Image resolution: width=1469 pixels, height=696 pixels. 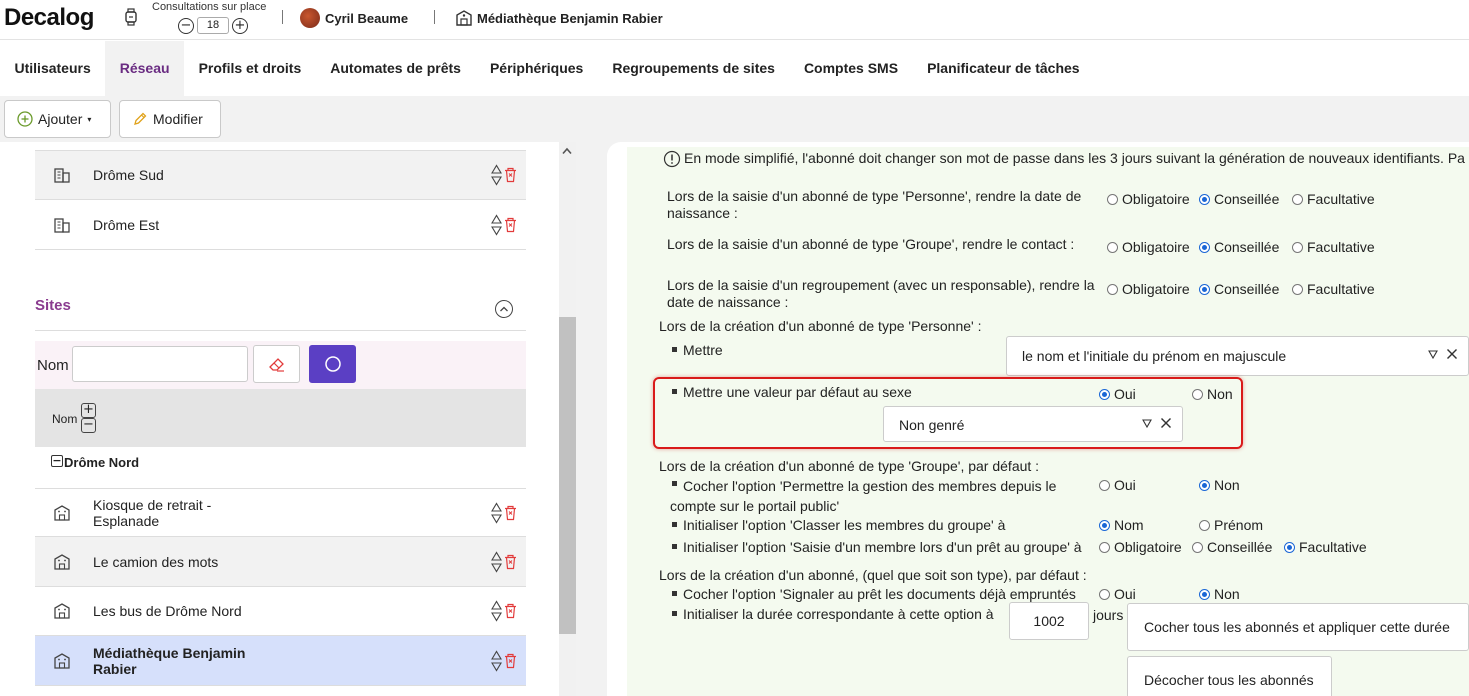 What do you see at coordinates (1140, 547) in the screenshot?
I see `member-loan-obligatoire: Obligatoire` at bounding box center [1140, 547].